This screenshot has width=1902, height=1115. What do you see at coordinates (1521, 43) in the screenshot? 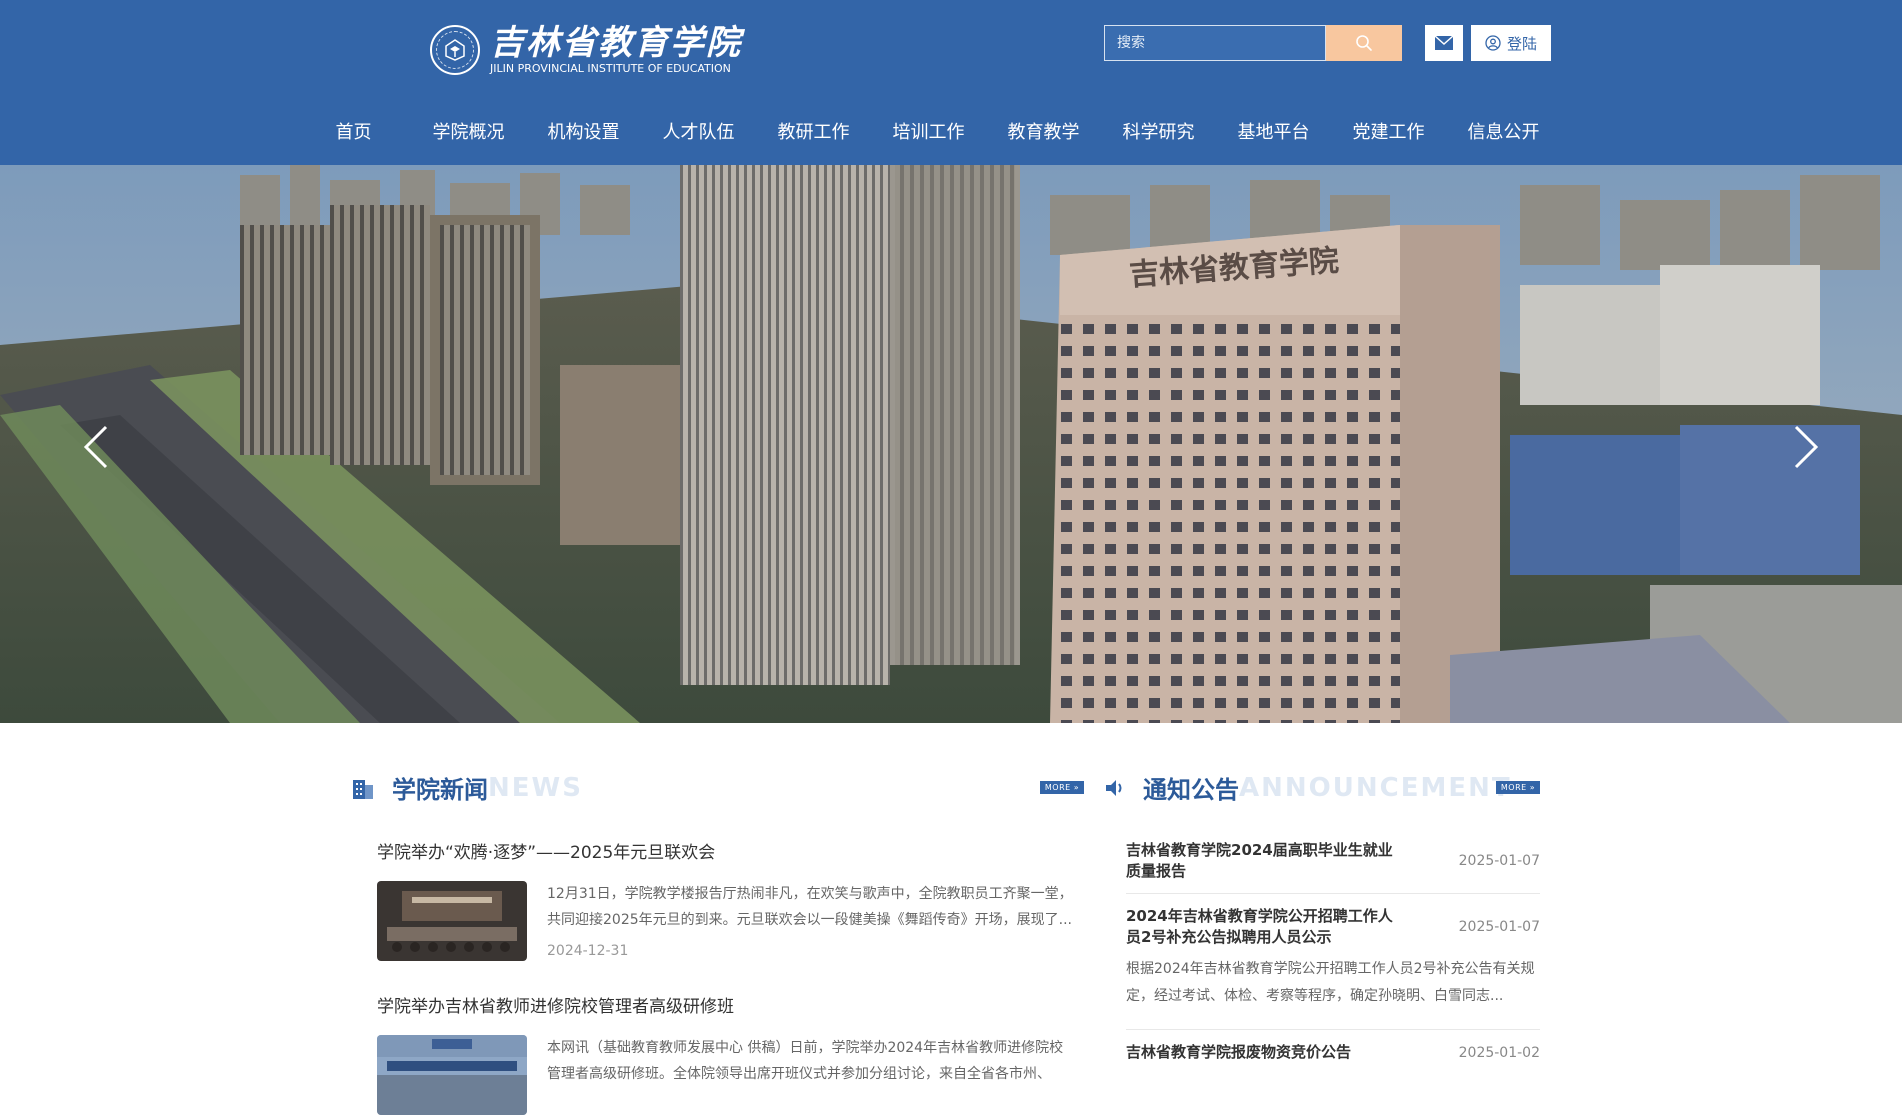
I see `login-label: 登陆` at bounding box center [1521, 43].